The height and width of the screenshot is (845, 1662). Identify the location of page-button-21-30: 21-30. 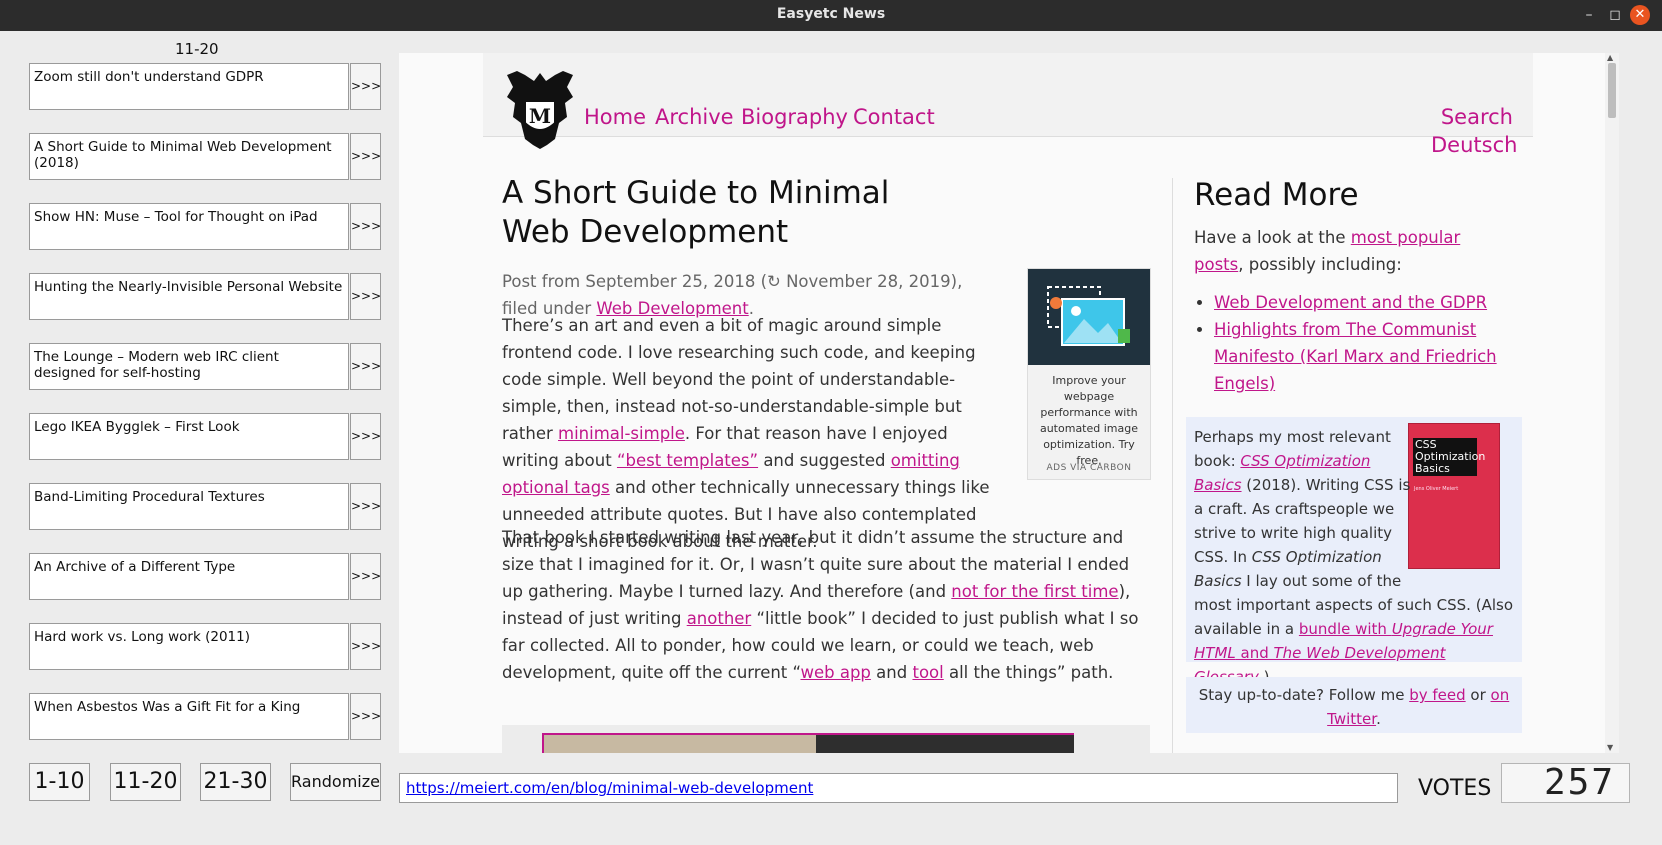
(235, 782).